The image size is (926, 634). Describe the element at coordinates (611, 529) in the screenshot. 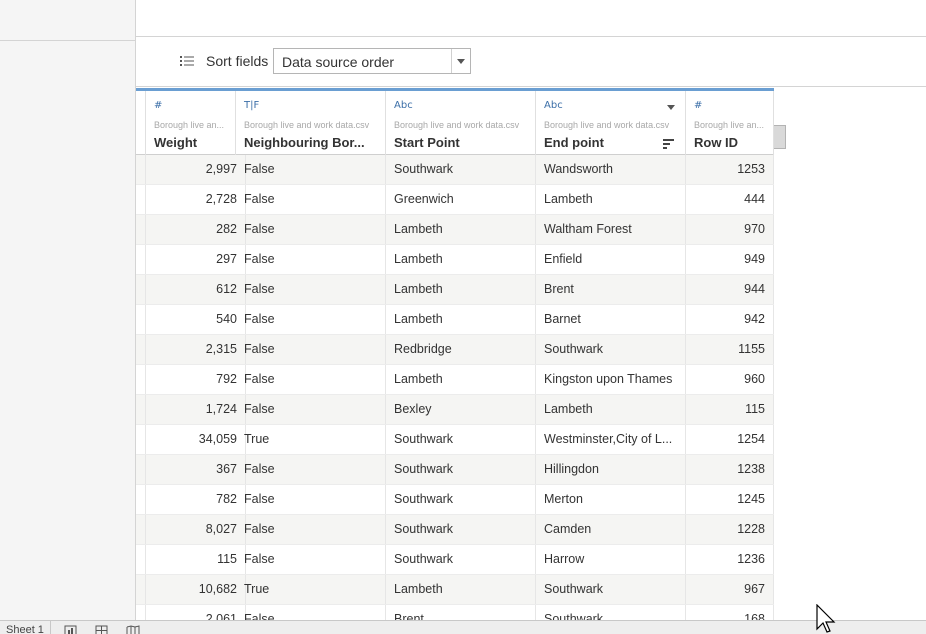

I see `cell-end-point: Camden` at that location.